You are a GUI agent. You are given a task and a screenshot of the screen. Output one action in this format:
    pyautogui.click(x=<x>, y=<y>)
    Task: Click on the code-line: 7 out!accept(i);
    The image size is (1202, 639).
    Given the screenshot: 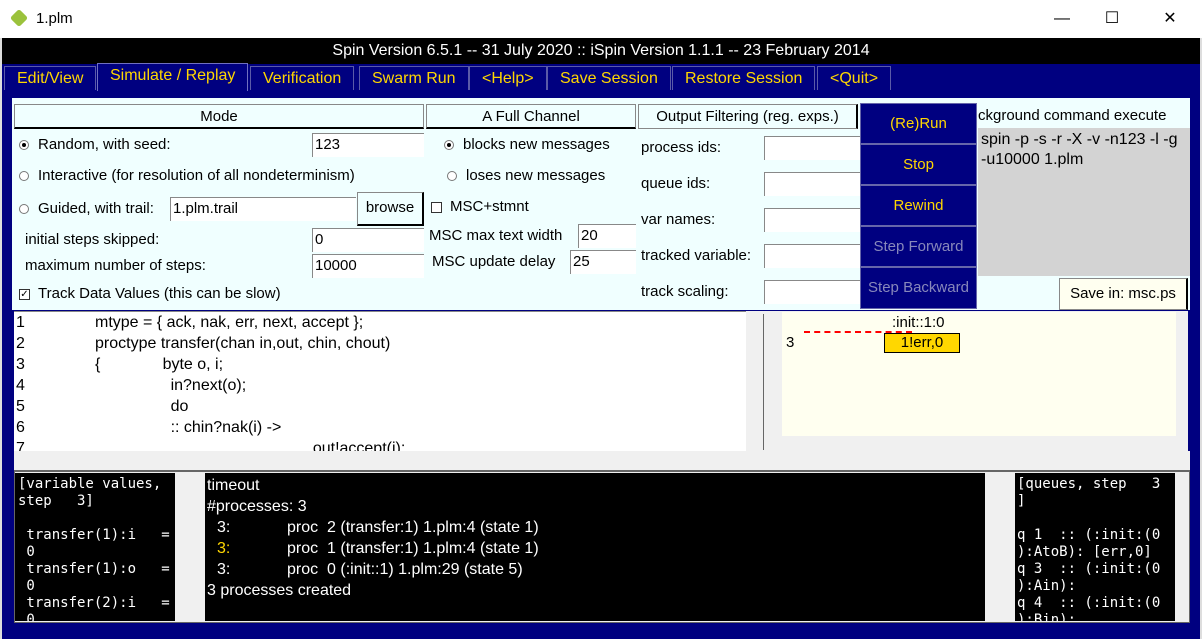 What is the action you would take?
    pyautogui.click(x=380, y=444)
    